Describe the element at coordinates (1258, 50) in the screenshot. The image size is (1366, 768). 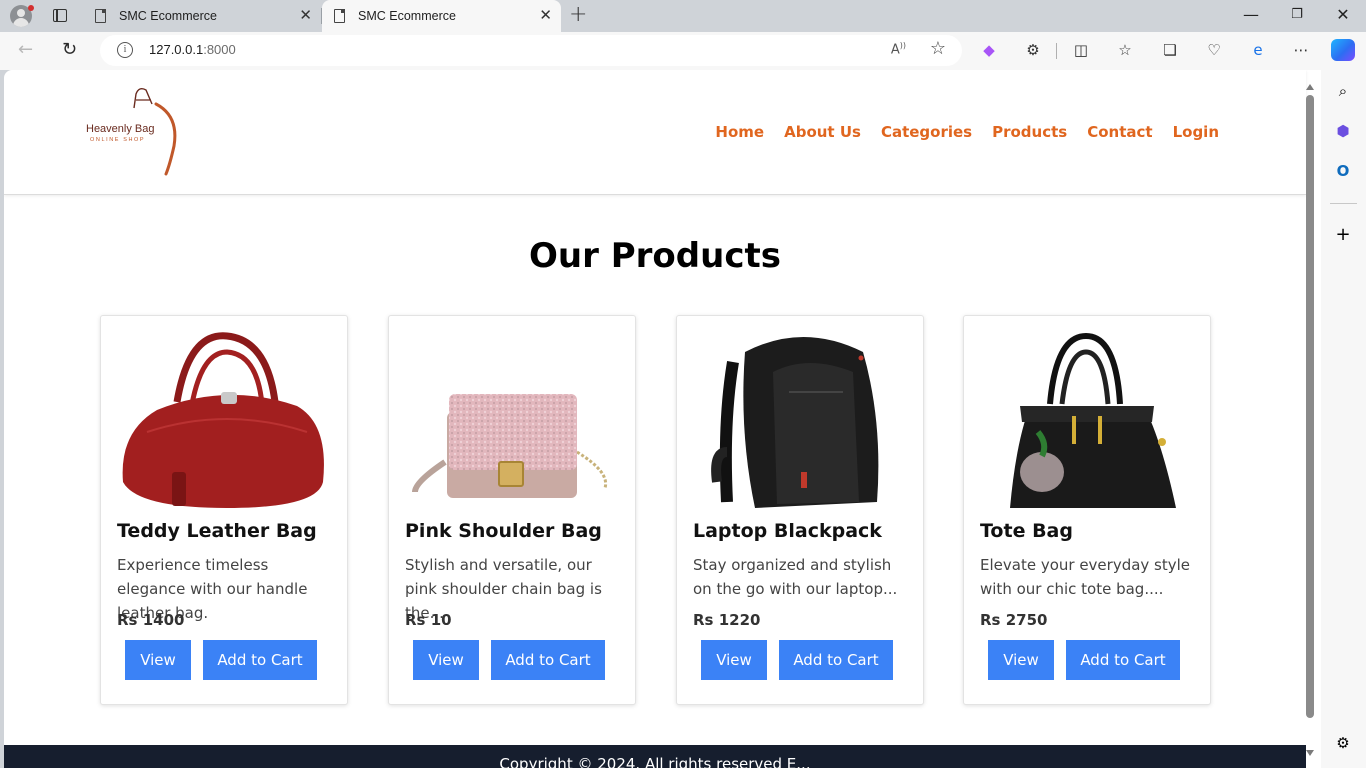
I see `edge-icon: e` at that location.